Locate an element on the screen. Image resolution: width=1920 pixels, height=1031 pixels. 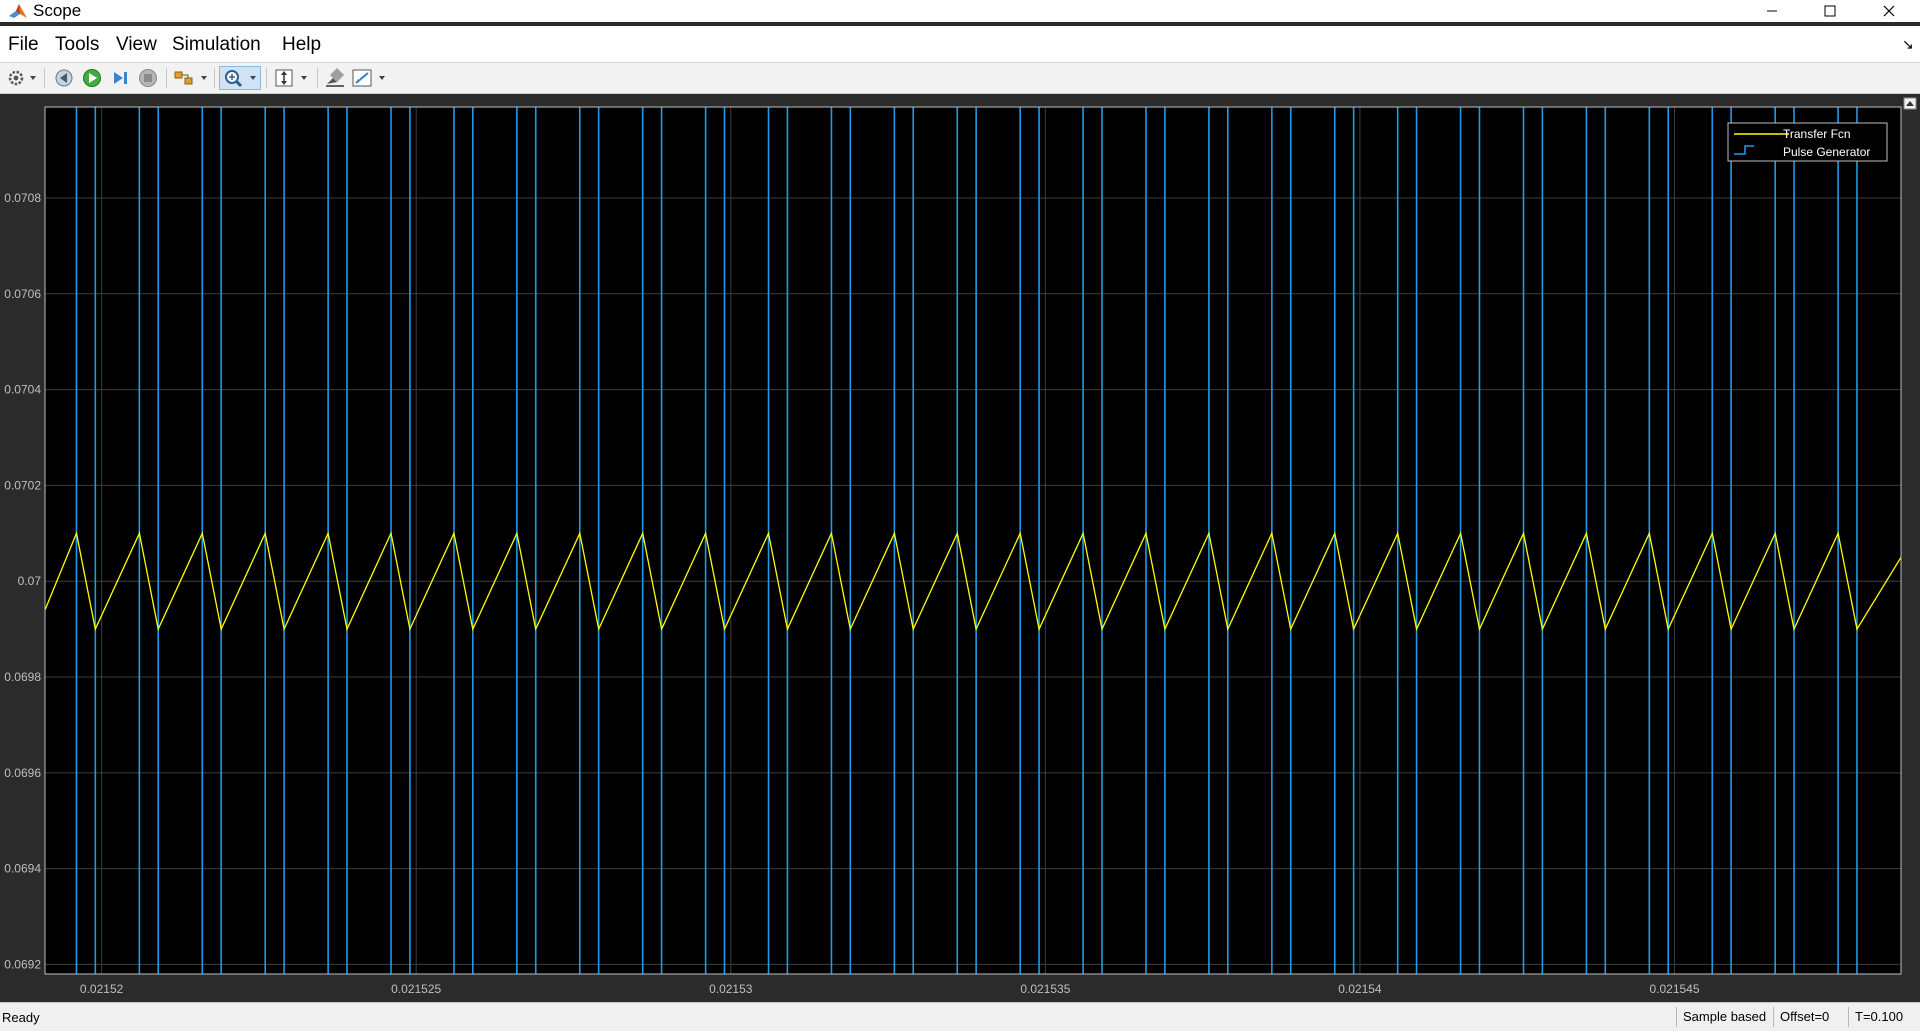
menu-simulation: Simulation is located at coordinates (216, 45).